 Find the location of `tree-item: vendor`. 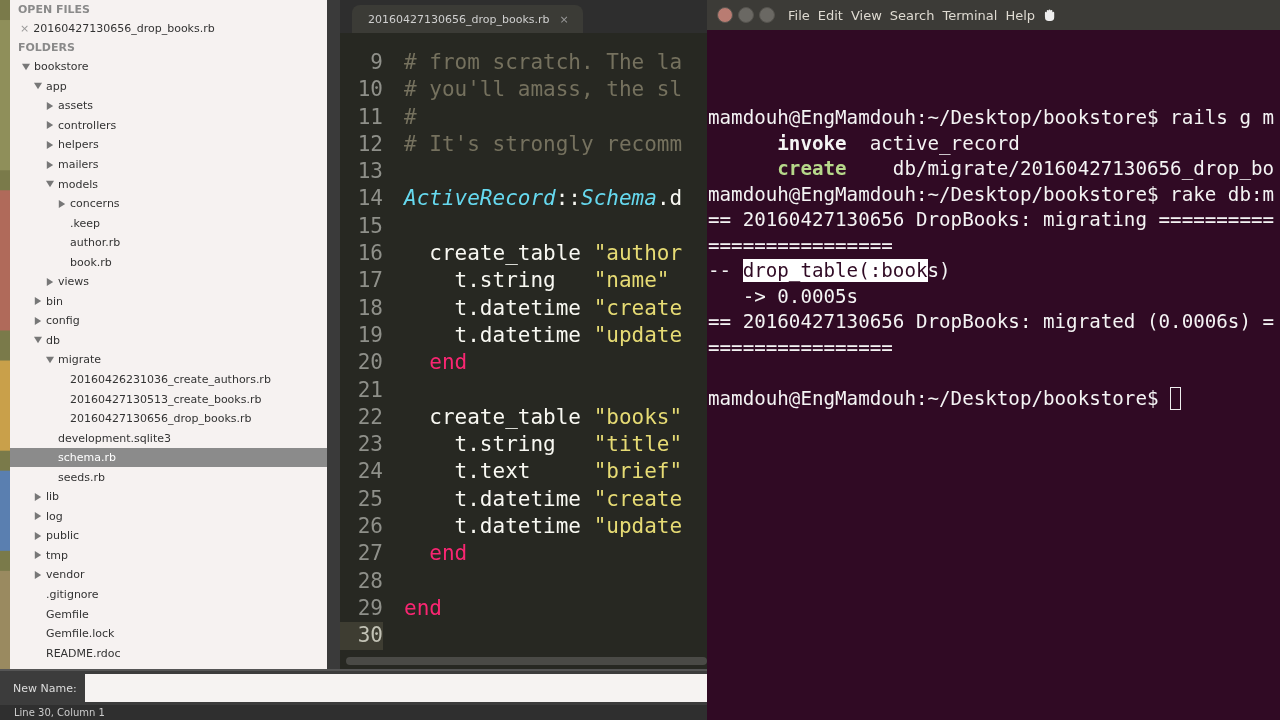

tree-item: vendor is located at coordinates (168, 575).